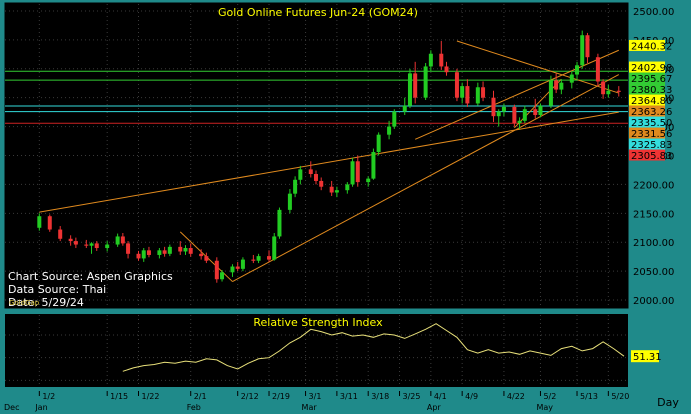 Image resolution: width=691 pixels, height=414 pixels. I want to click on price-tick-label: 2000.00, so click(653, 301).